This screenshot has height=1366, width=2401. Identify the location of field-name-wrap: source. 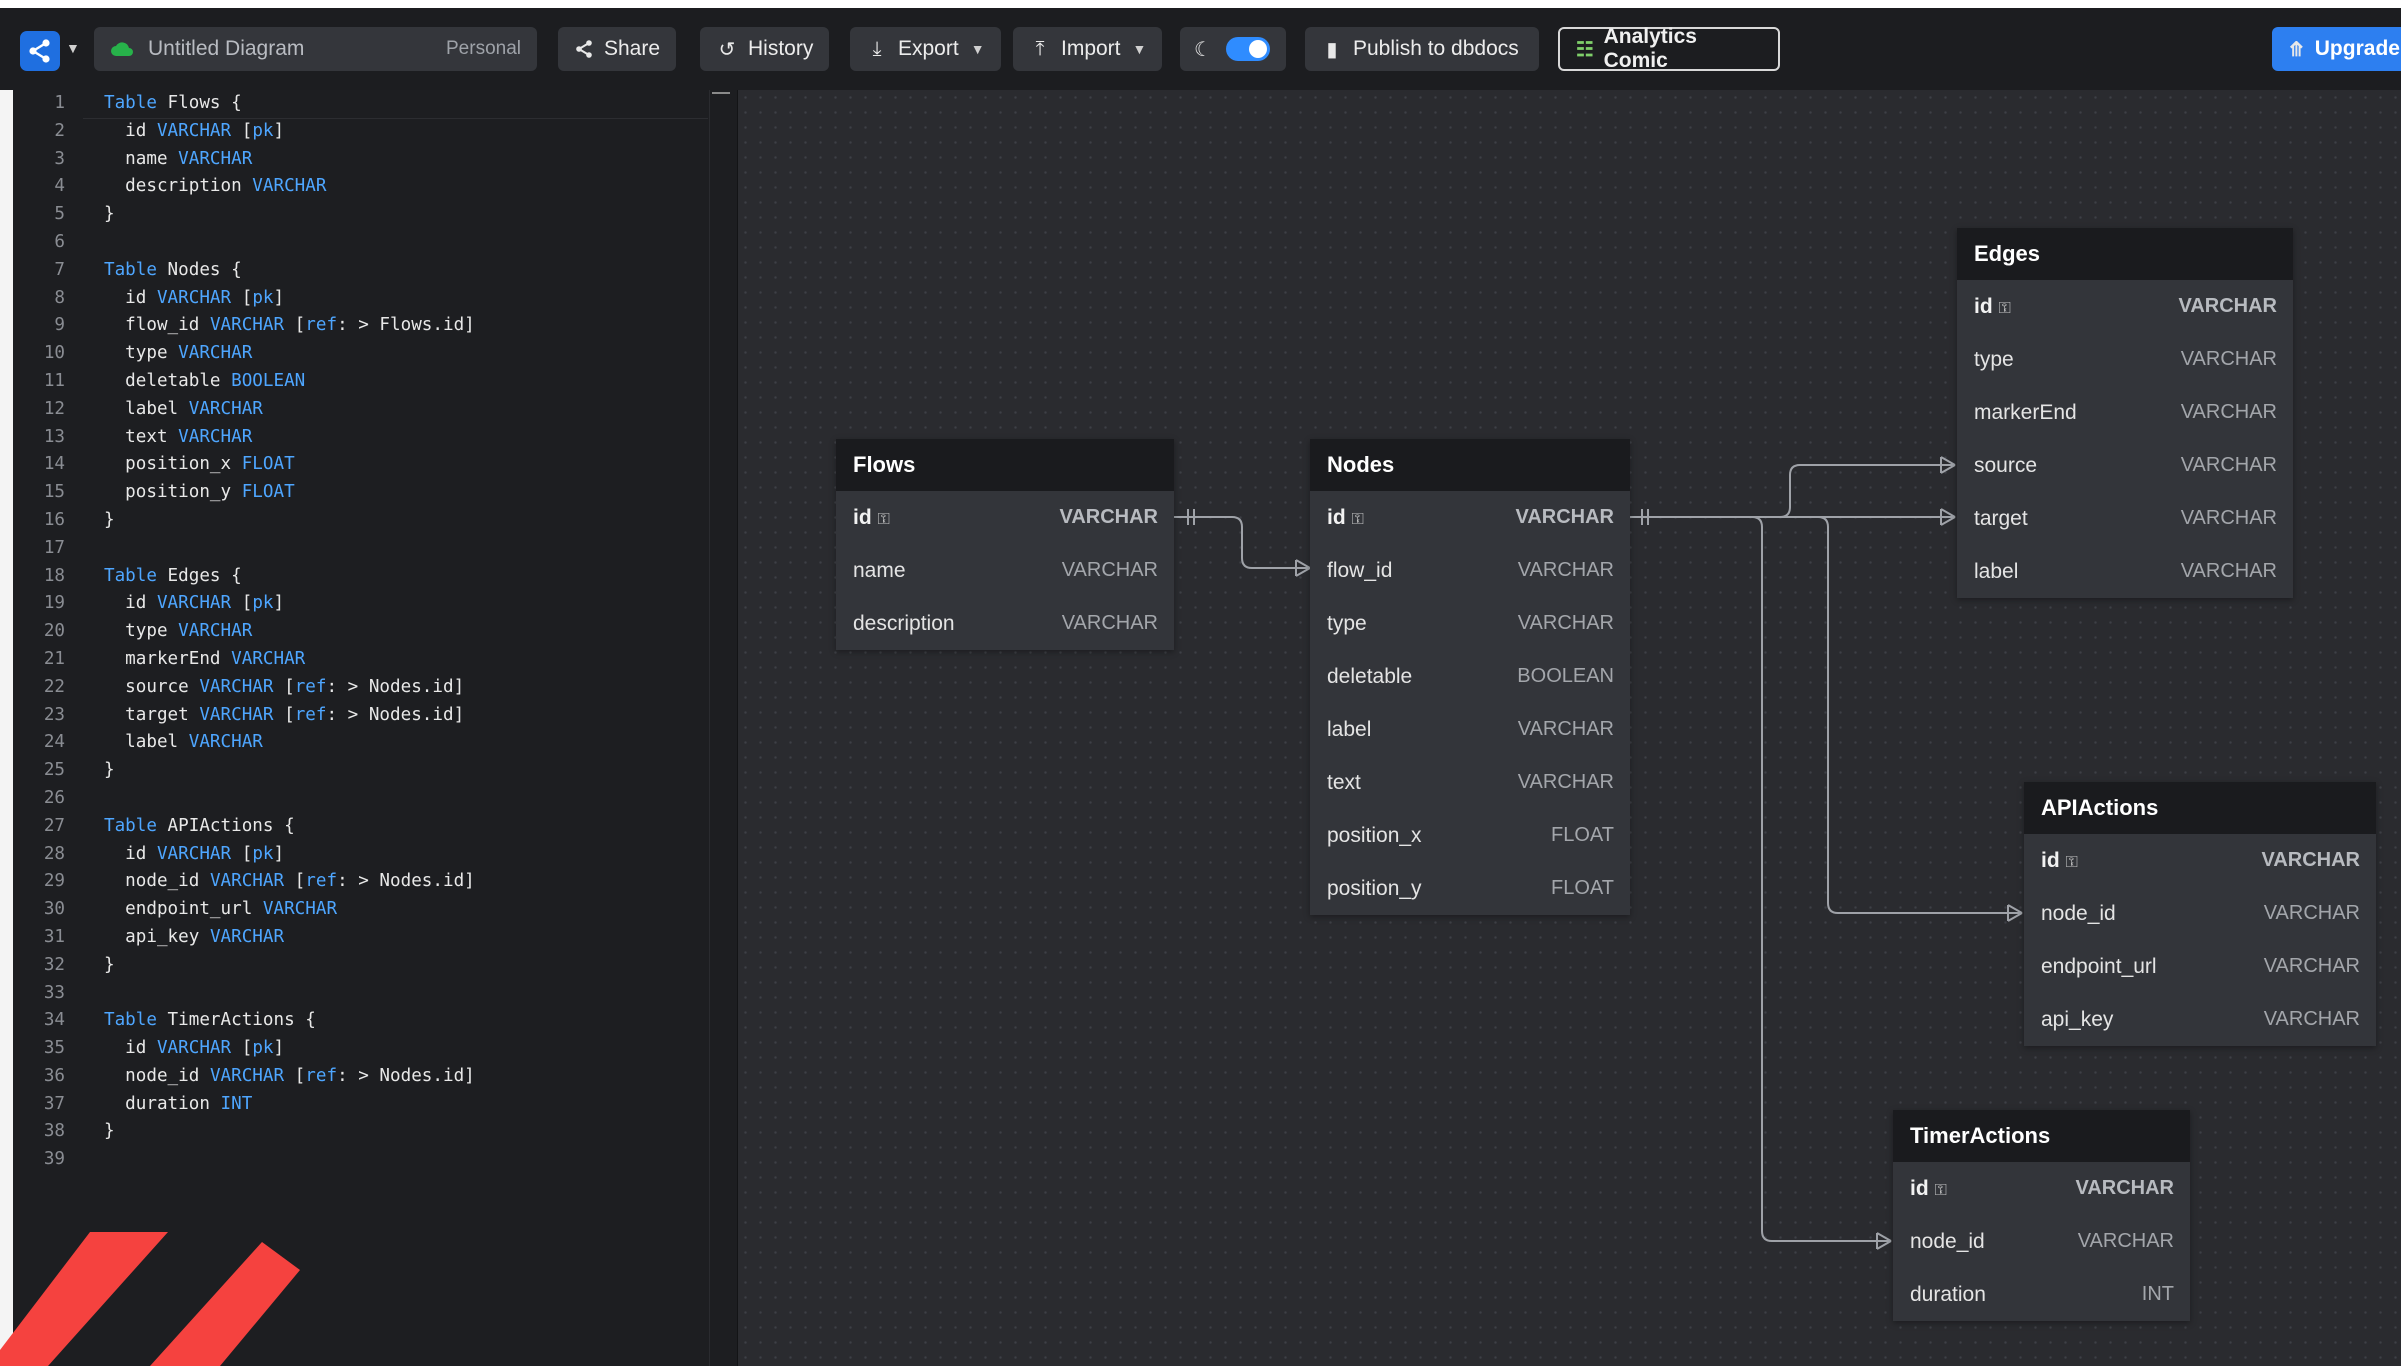
(2005, 466).